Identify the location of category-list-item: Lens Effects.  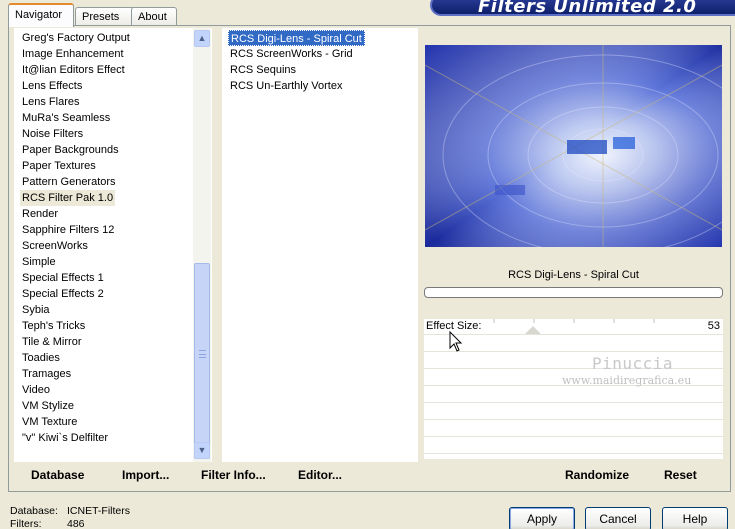
(52, 86).